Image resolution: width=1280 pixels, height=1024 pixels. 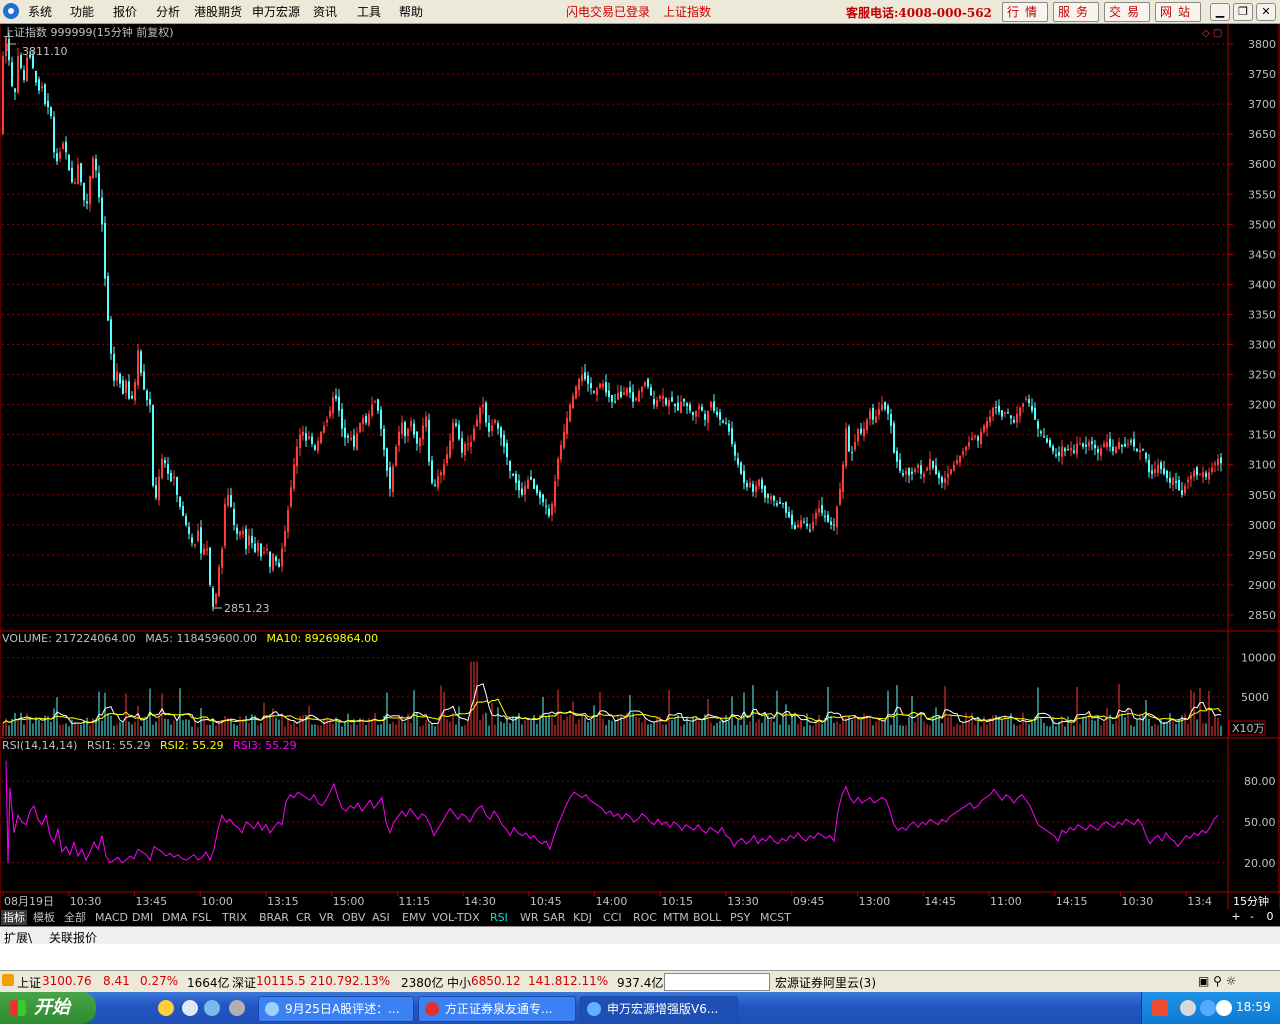 What do you see at coordinates (303, 917) in the screenshot?
I see `tab-cr: CR` at bounding box center [303, 917].